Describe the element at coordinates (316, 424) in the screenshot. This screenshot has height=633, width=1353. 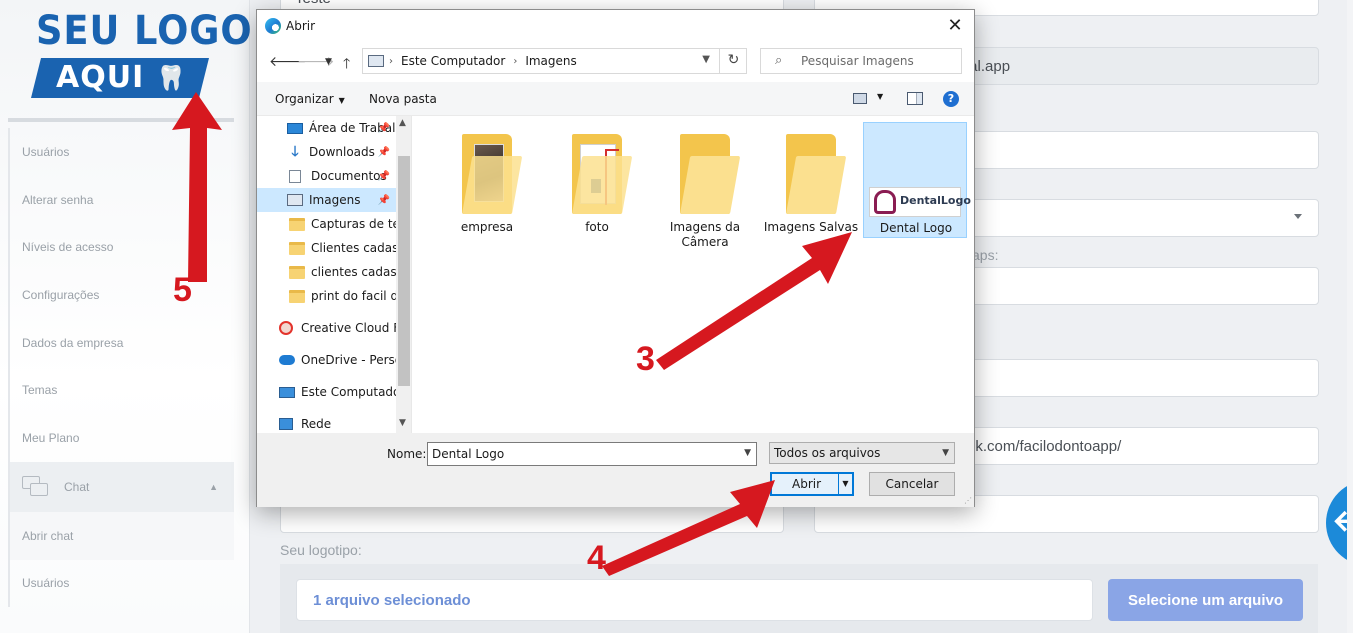
I see `tree-label: Rede` at that location.